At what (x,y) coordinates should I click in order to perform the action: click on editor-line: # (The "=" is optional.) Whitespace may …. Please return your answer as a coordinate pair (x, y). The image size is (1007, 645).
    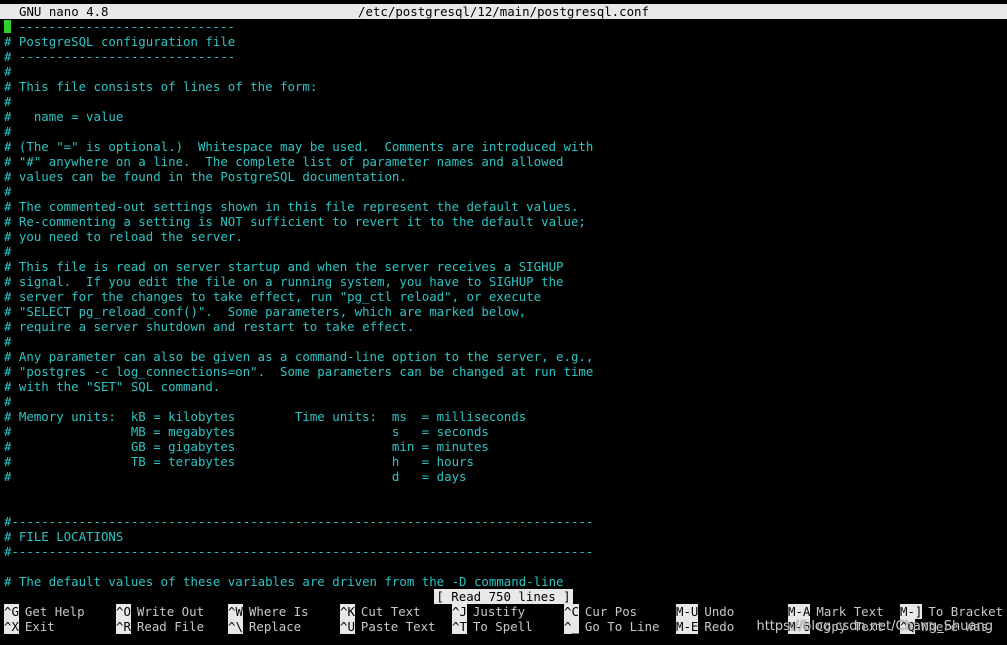
    Looking at the image, I should click on (299, 146).